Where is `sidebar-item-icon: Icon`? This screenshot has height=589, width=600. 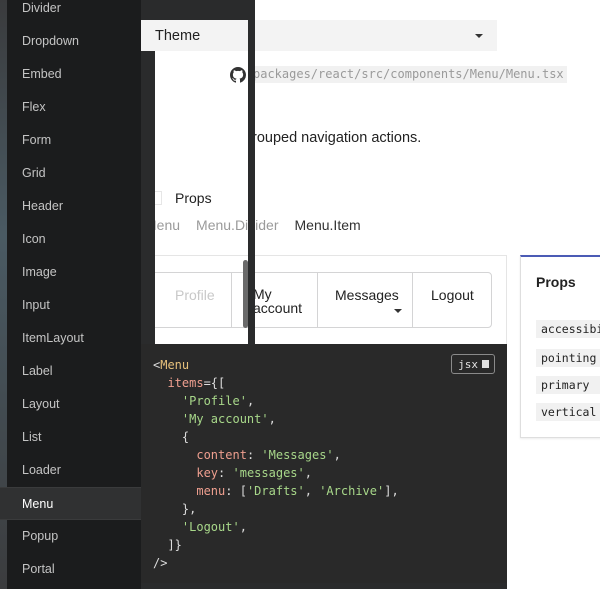
sidebar-item-icon: Icon is located at coordinates (70, 239).